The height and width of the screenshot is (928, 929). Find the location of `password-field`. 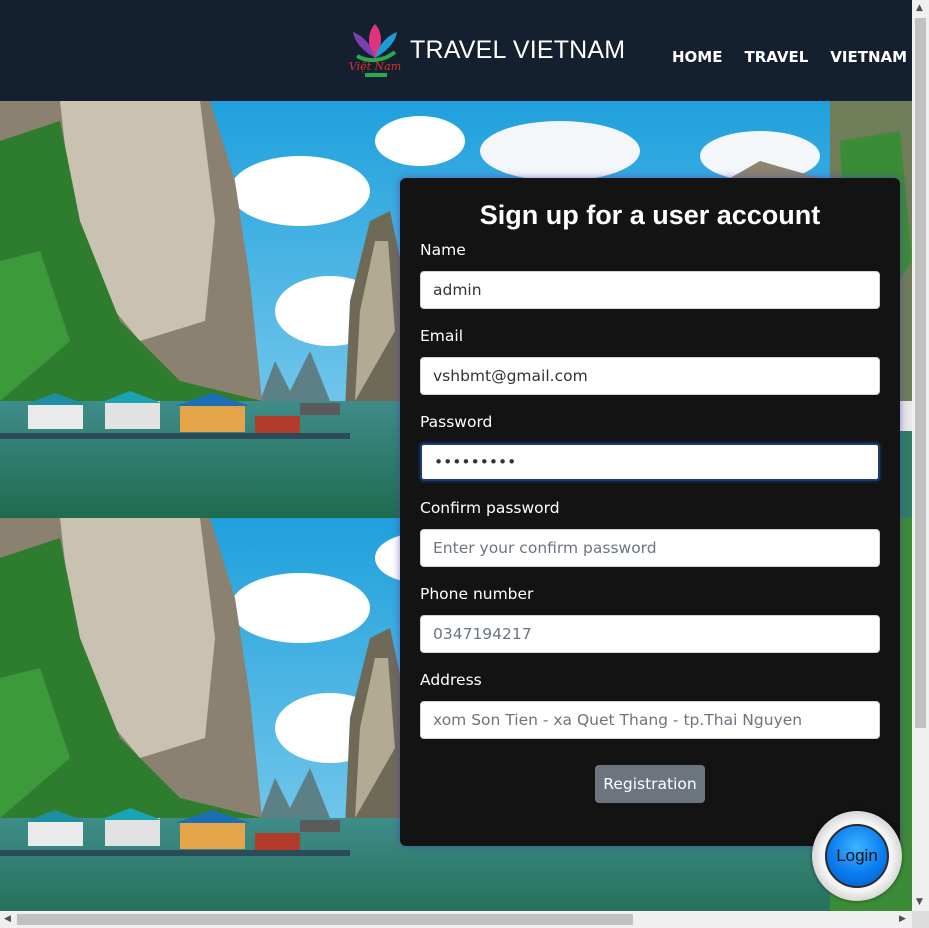

password-field is located at coordinates (650, 462).